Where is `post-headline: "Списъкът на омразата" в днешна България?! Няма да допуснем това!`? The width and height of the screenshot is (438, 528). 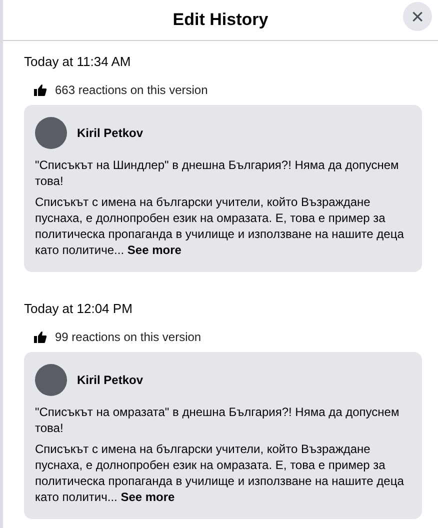 post-headline: "Списъкът на омразата" в днешна България?! Няма да допуснем това! is located at coordinates (217, 420).